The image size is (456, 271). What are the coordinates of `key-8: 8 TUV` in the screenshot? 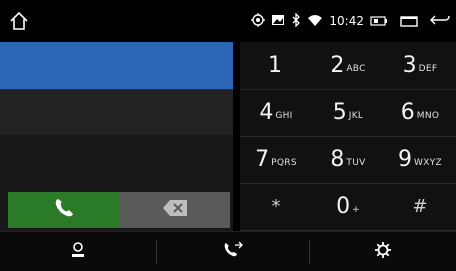 It's located at (348, 160).